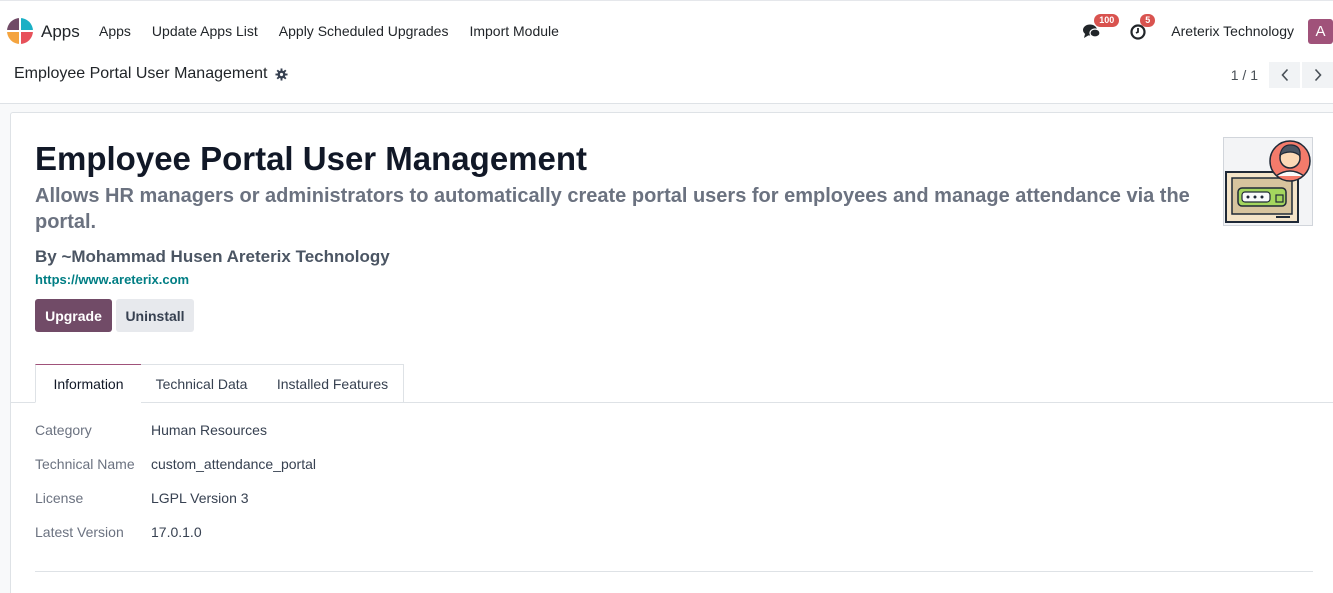  What do you see at coordinates (205, 31) in the screenshot?
I see `menu-item-update-apps-list: Update Apps List` at bounding box center [205, 31].